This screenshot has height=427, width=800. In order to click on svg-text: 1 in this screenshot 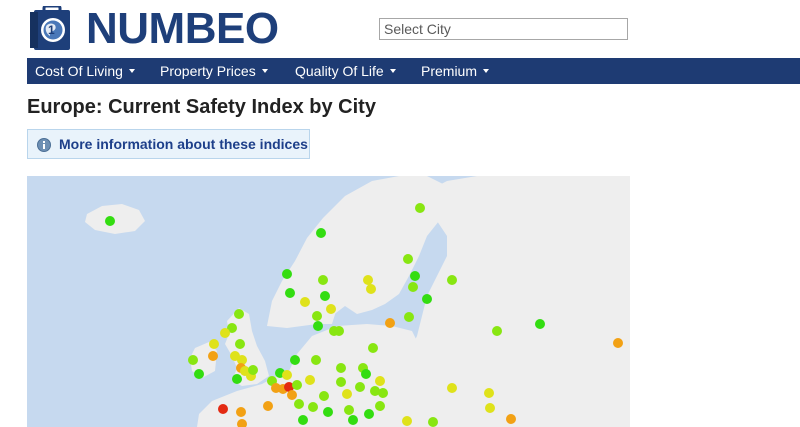, I will do `click(51, 30)`.